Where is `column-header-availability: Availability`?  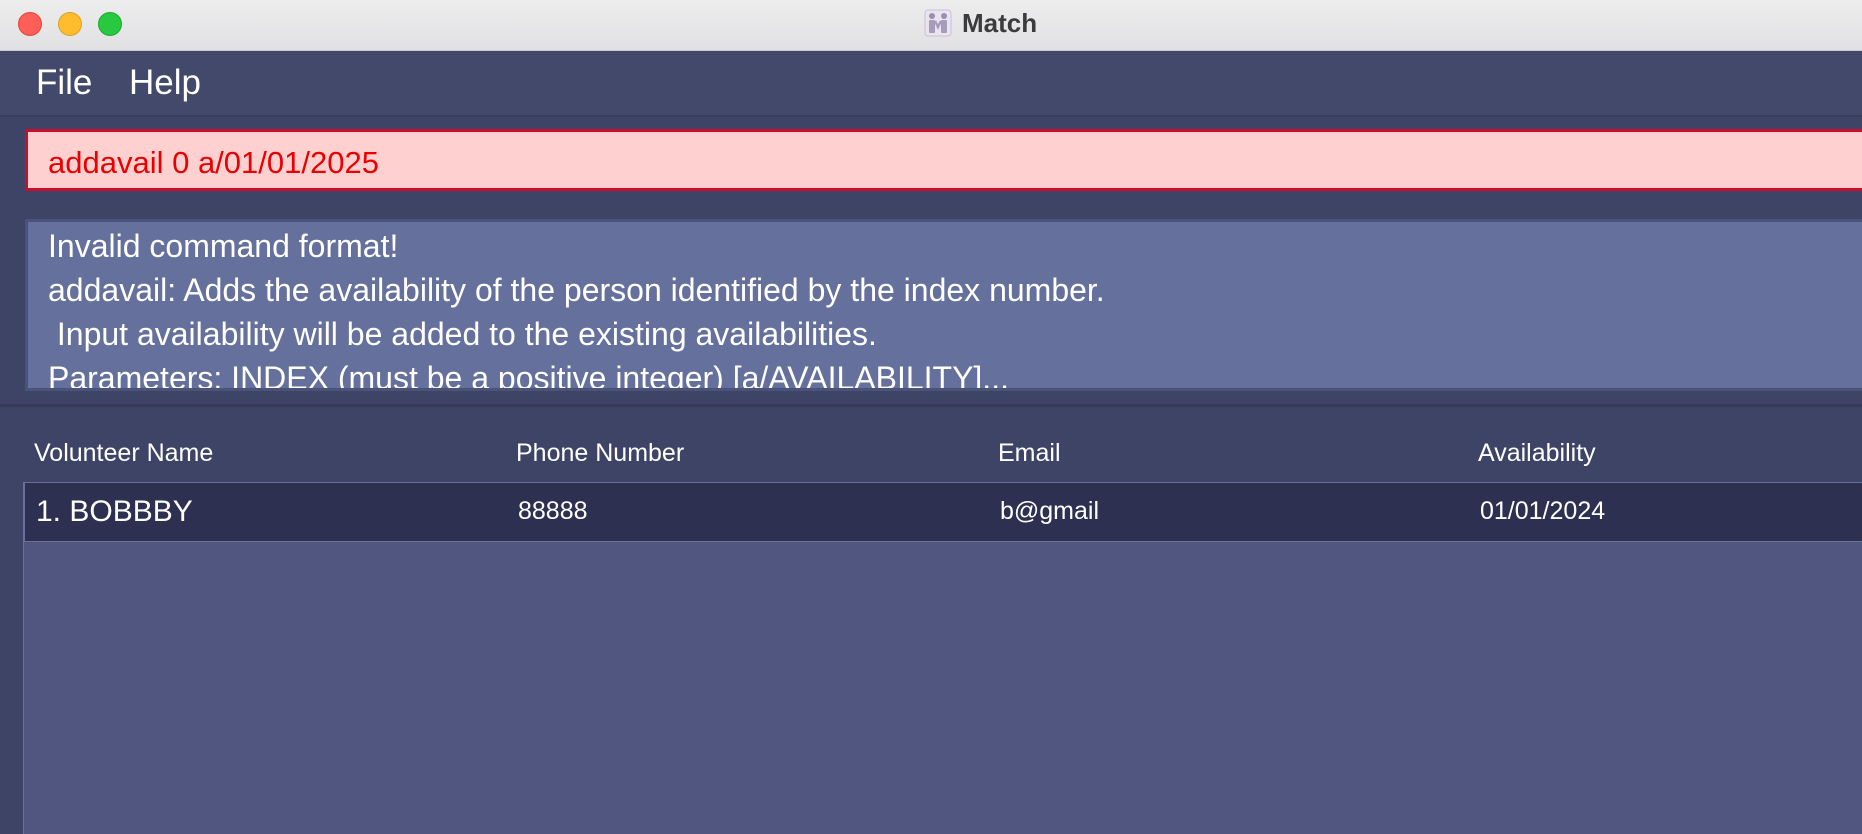 column-header-availability: Availability is located at coordinates (1537, 453).